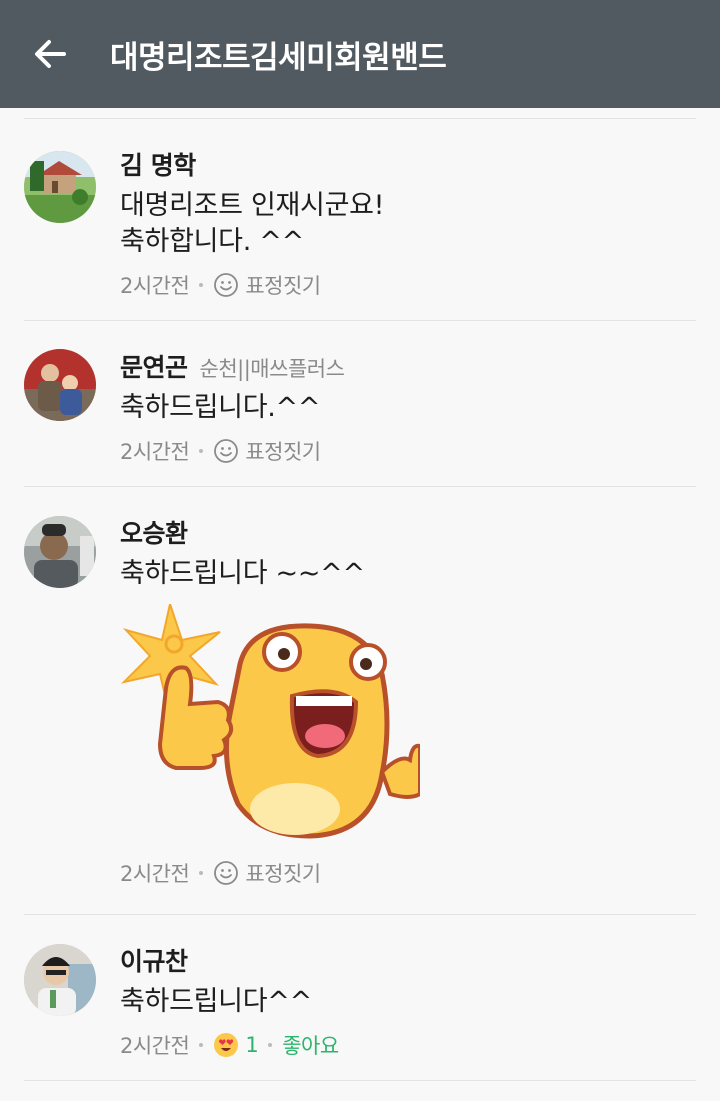 Image resolution: width=720 pixels, height=1101 pixels. I want to click on comment-text: 축하드립니다^^, so click(408, 1002).